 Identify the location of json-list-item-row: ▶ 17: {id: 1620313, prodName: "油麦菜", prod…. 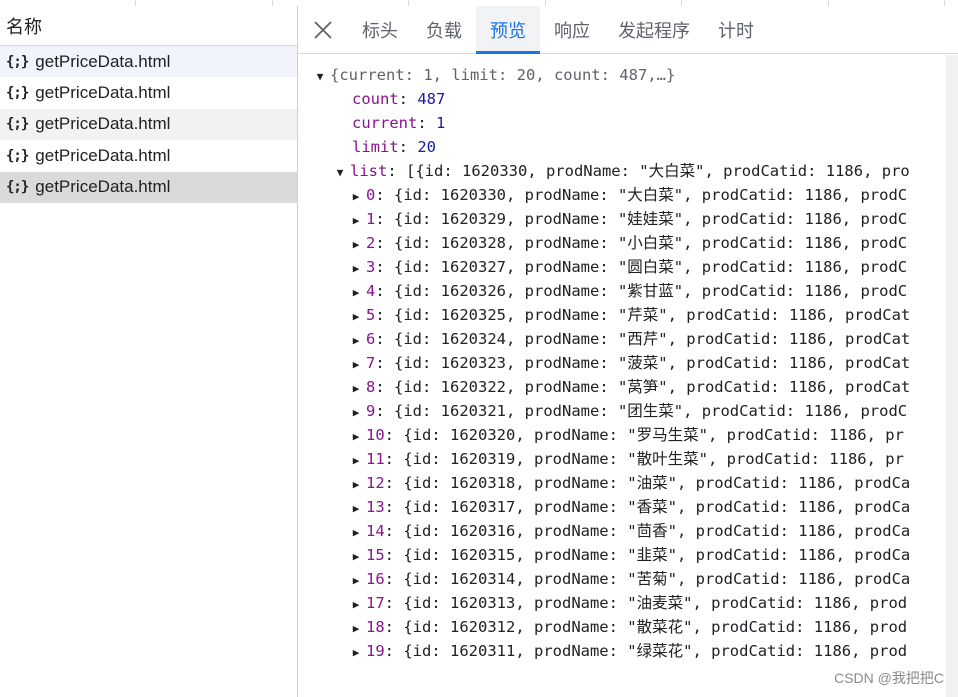
(627, 603).